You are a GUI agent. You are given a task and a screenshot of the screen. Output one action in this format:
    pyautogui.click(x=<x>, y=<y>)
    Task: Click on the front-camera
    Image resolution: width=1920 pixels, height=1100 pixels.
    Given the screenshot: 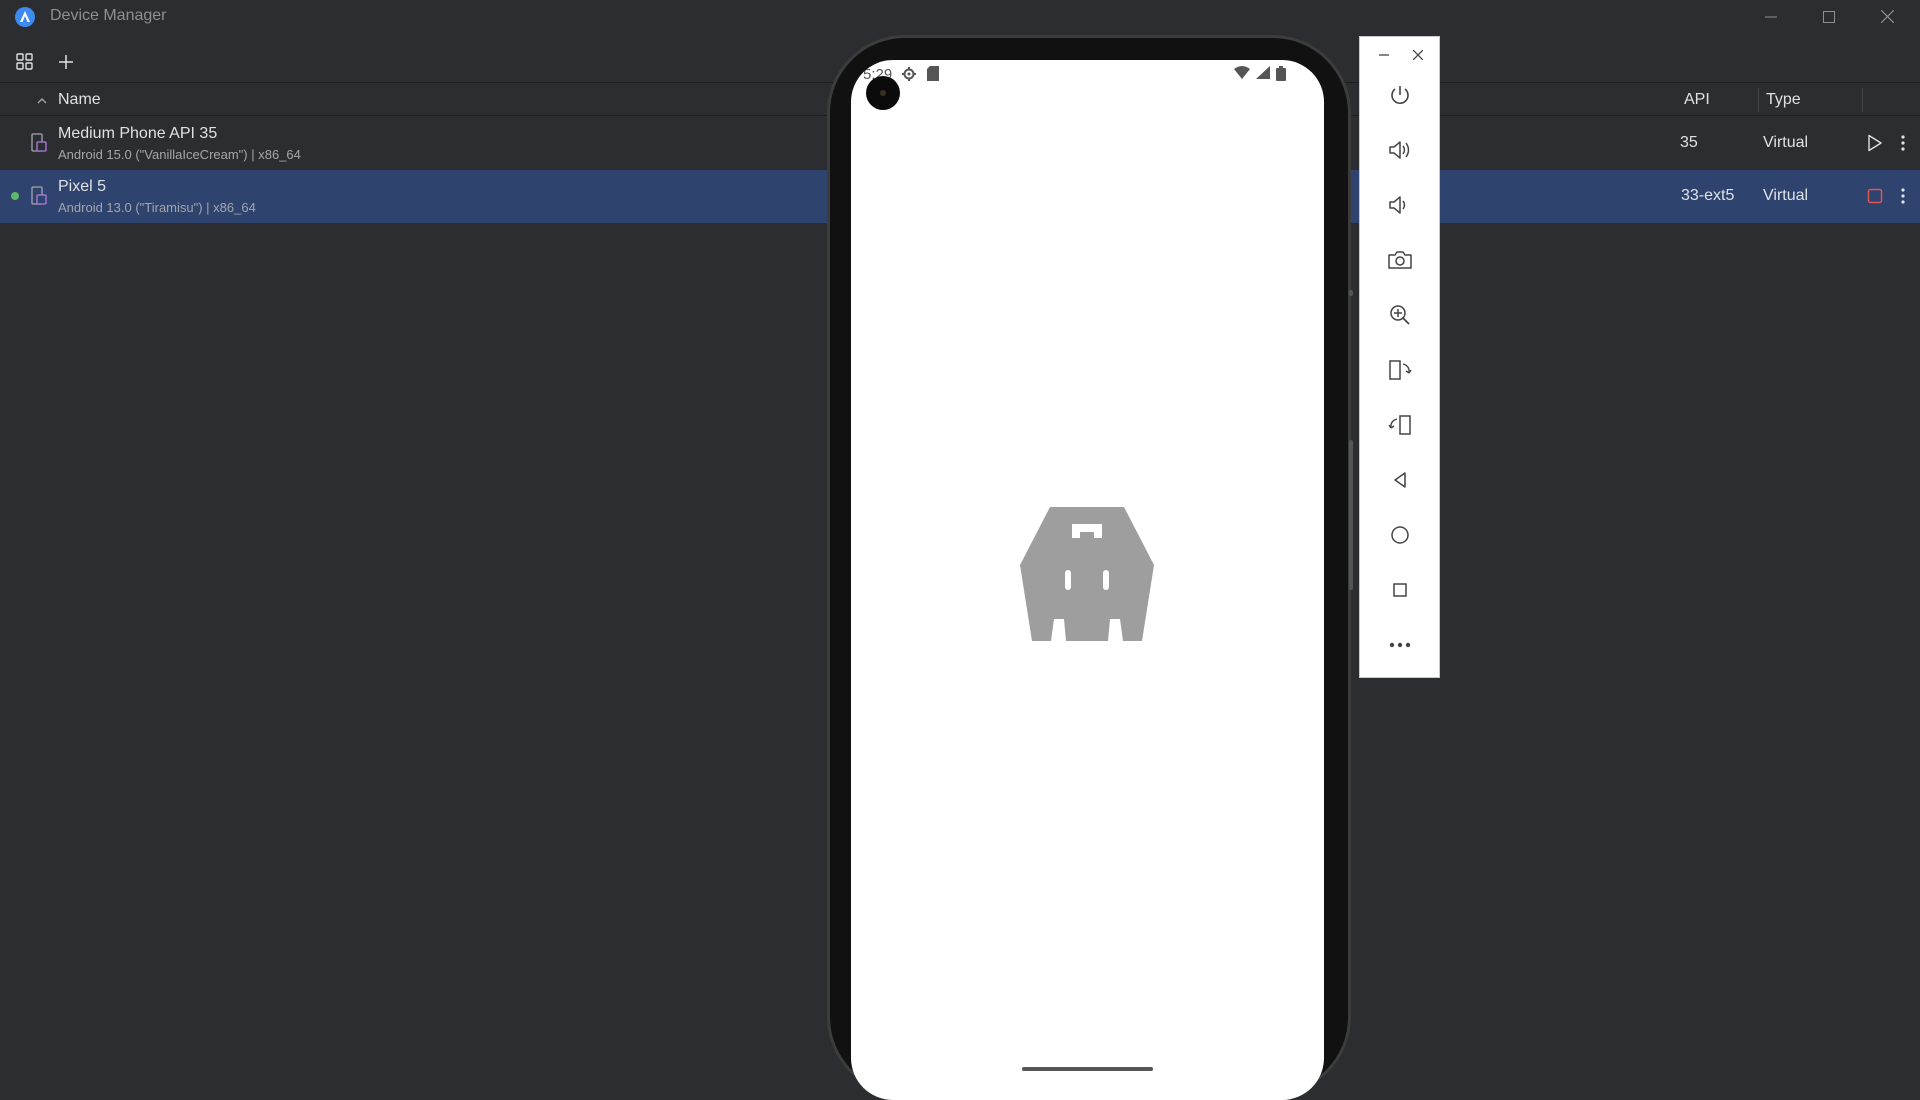 What is the action you would take?
    pyautogui.click(x=883, y=93)
    